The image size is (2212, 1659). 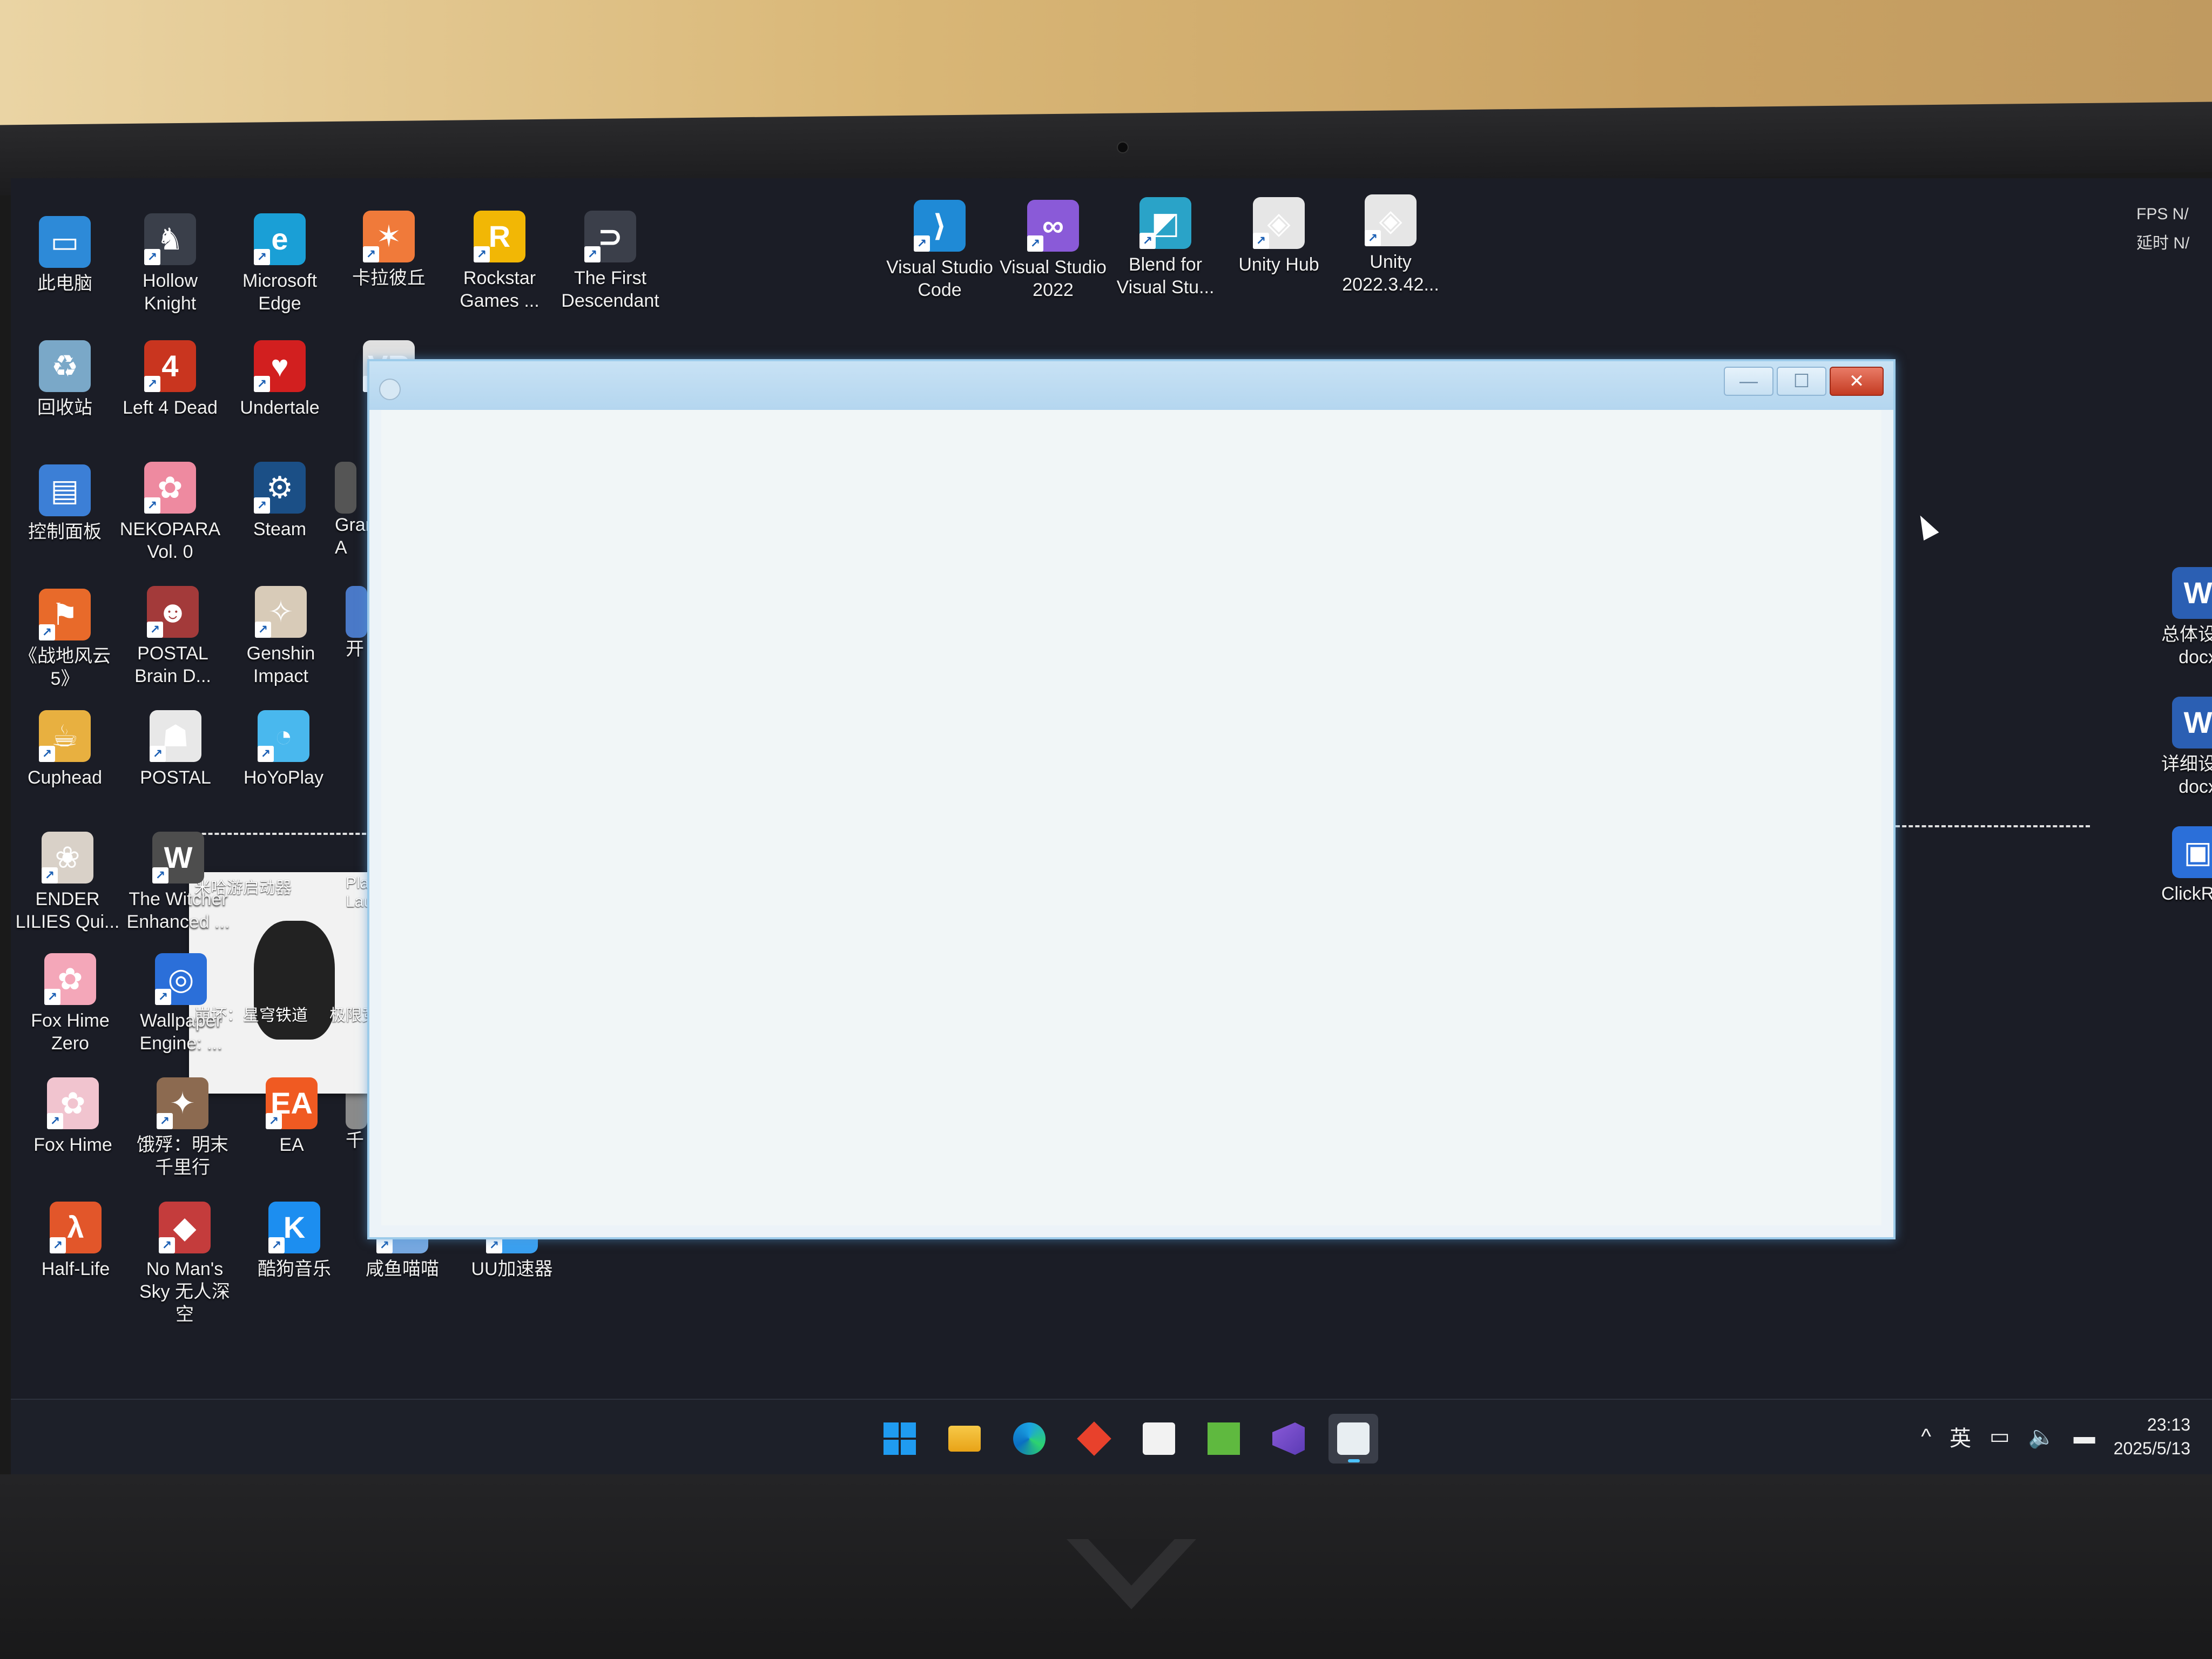 What do you see at coordinates (2178, 747) in the screenshot?
I see `desktop-icon: W 详细设计 docx` at bounding box center [2178, 747].